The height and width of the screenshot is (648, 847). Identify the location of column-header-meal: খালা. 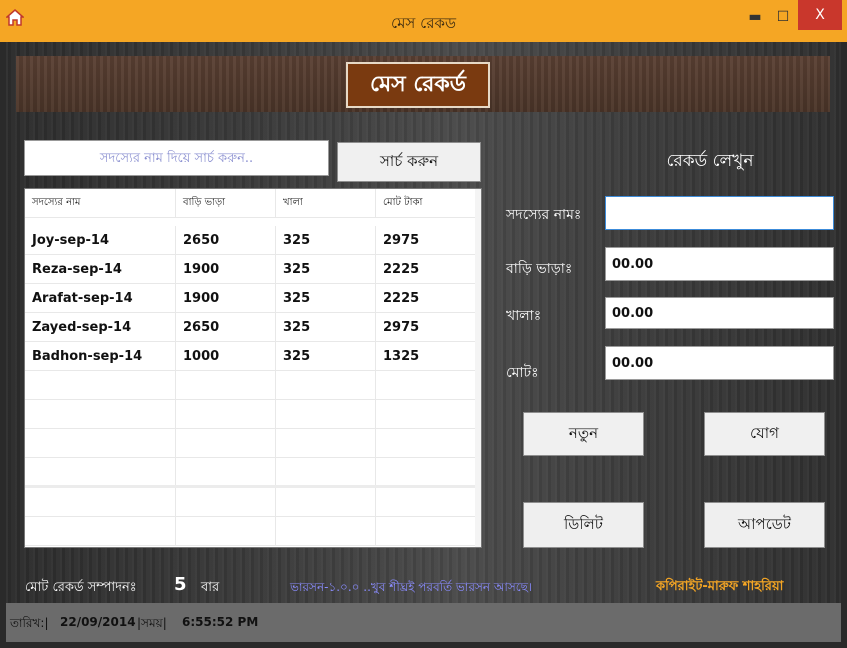
(326, 203).